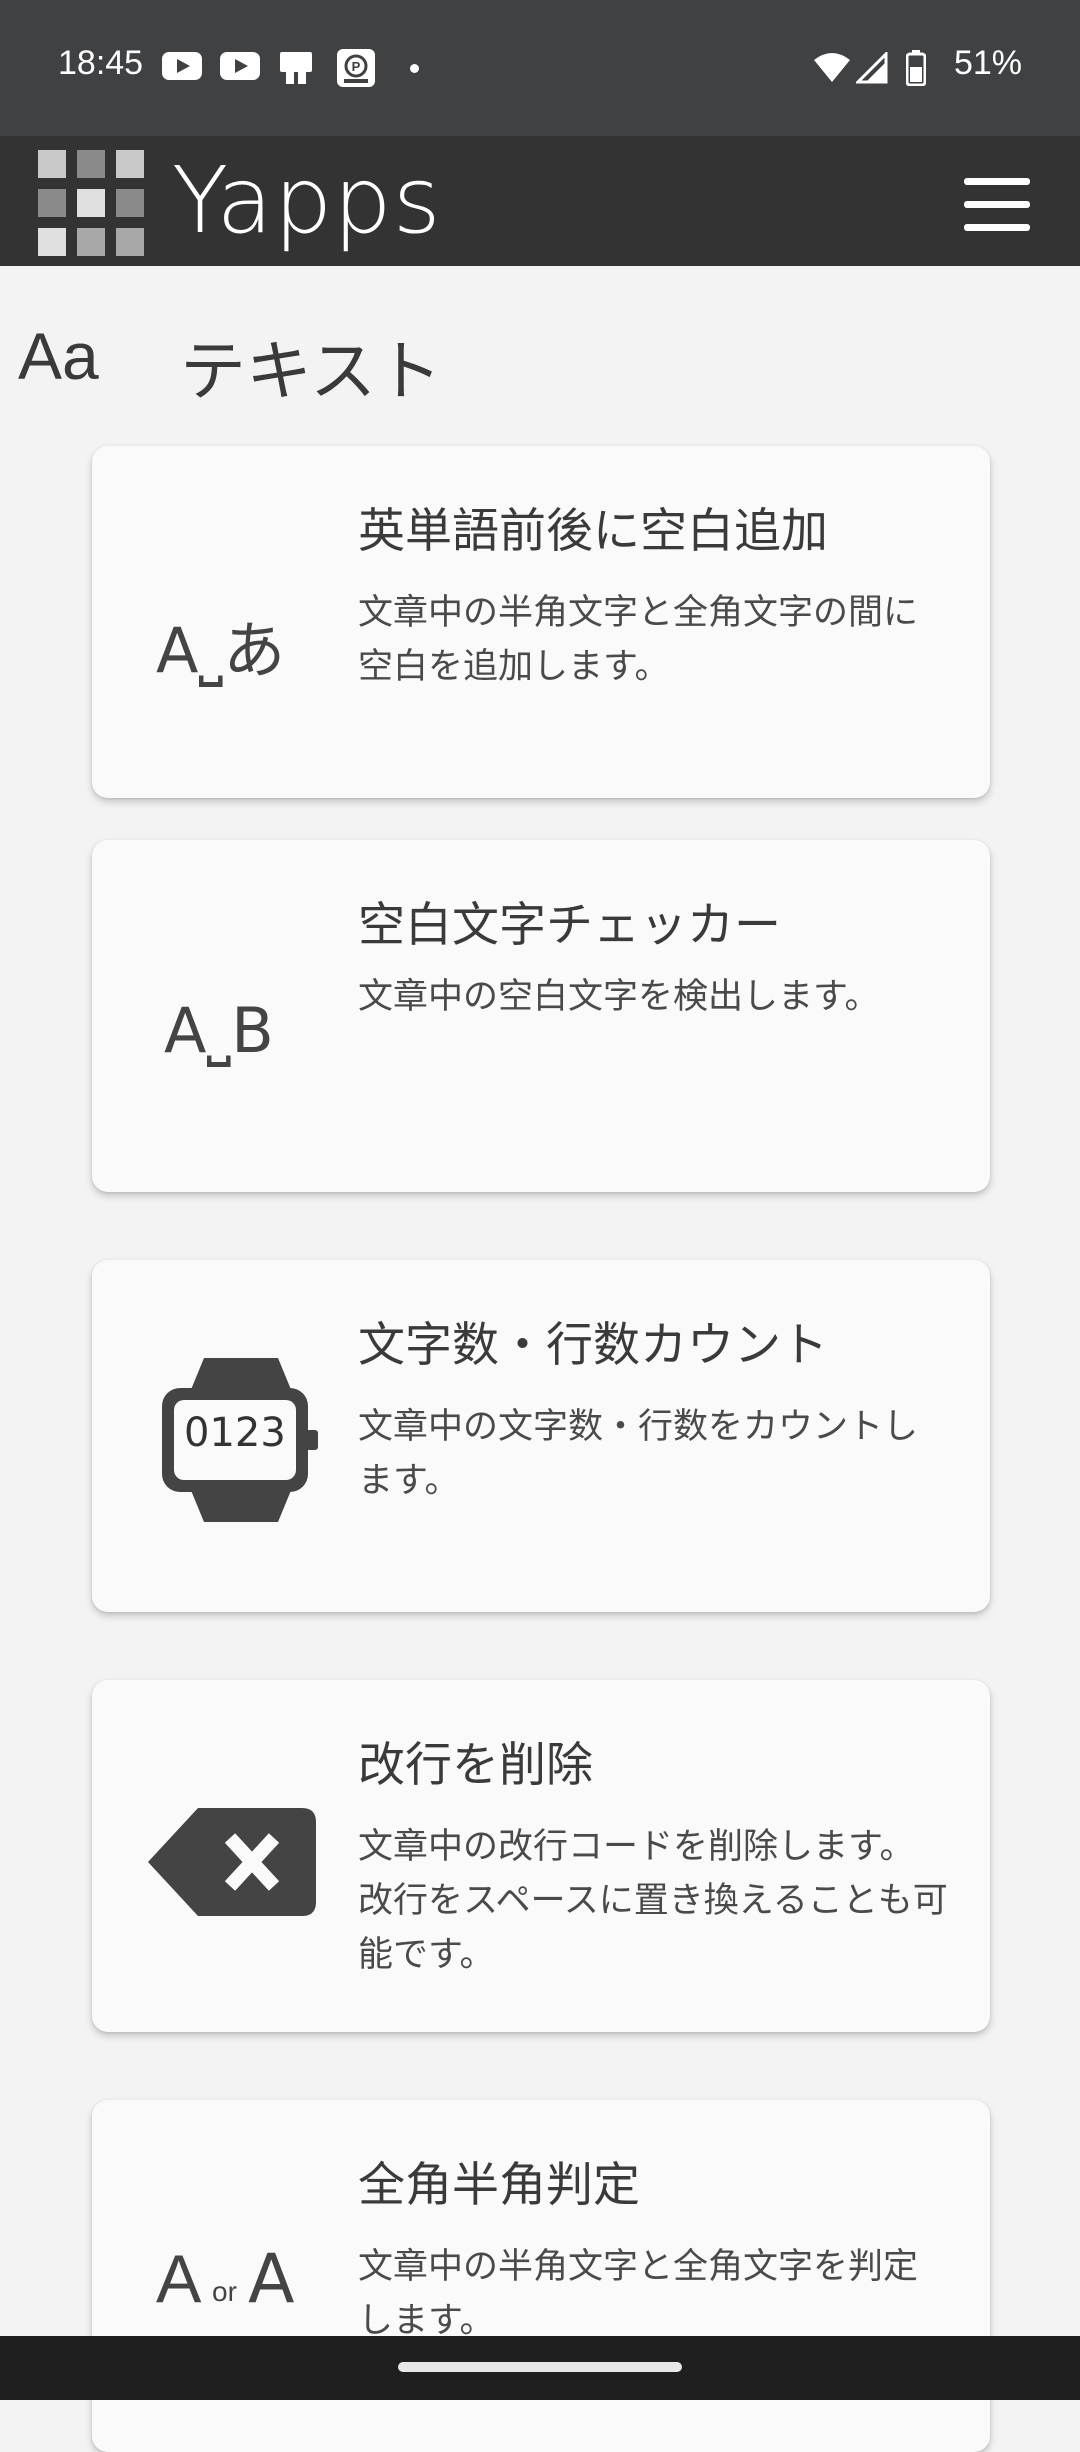 This screenshot has height=2452, width=1080. I want to click on card-add-space: A⎵あ 英単語前後に空白追加 文章中の半角文字と全角文字の間に空白を追加します。, so click(541, 622).